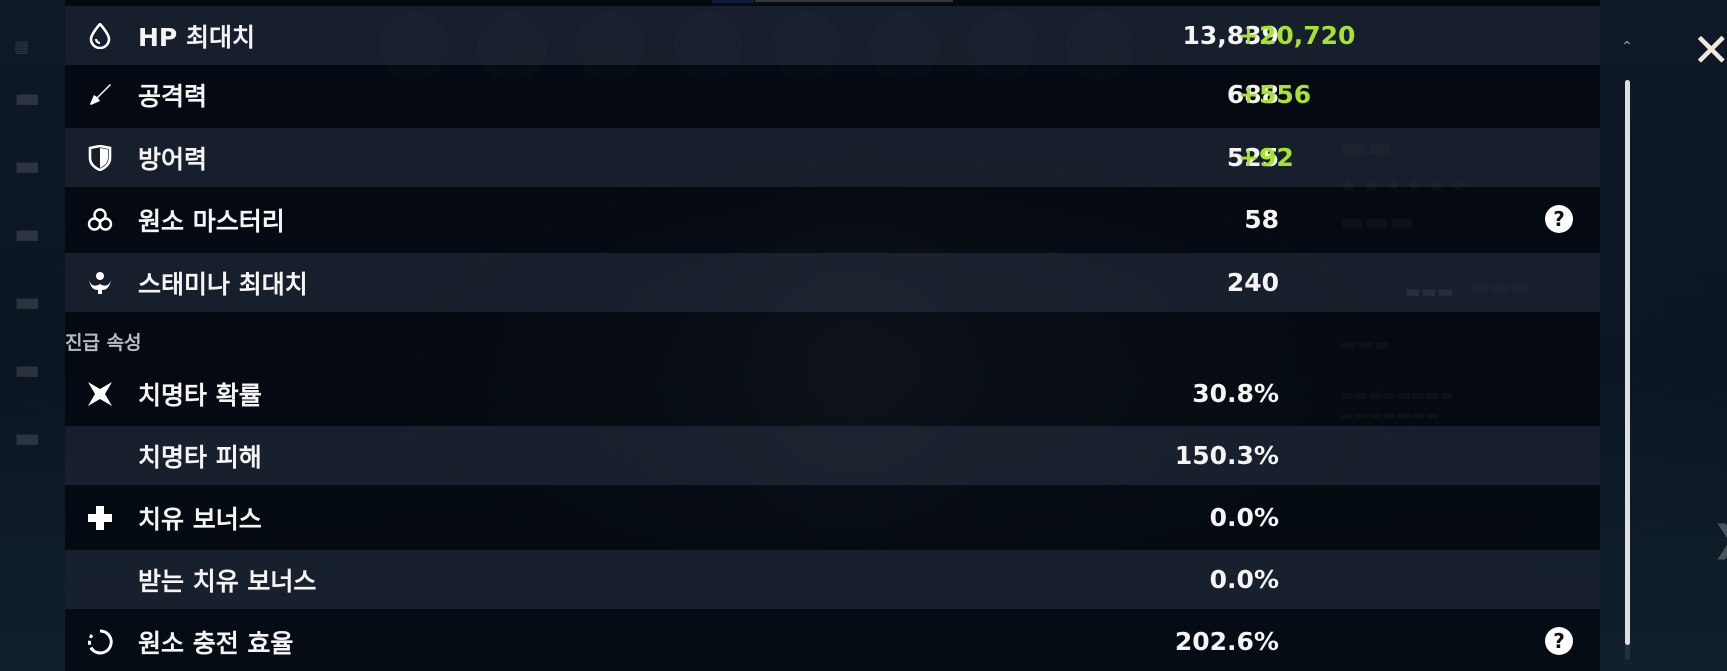 The height and width of the screenshot is (671, 1727). Describe the element at coordinates (196, 37) in the screenshot. I see `stat-label: HP 최대치` at that location.